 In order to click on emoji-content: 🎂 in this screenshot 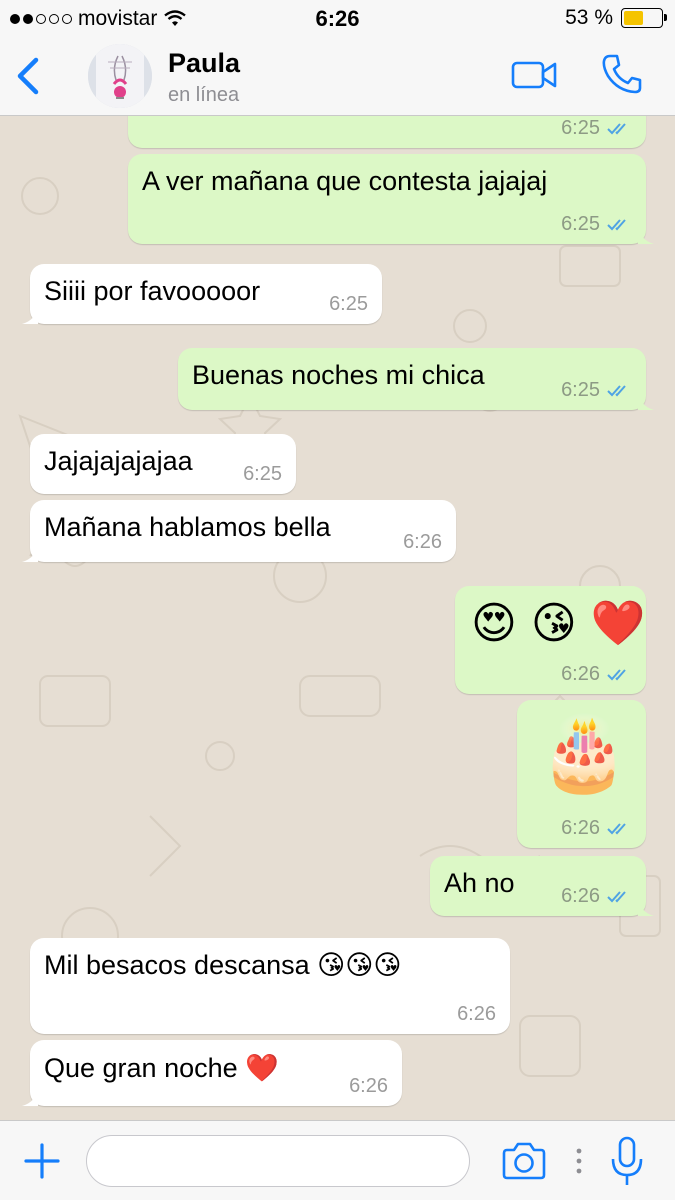, I will do `click(584, 754)`.